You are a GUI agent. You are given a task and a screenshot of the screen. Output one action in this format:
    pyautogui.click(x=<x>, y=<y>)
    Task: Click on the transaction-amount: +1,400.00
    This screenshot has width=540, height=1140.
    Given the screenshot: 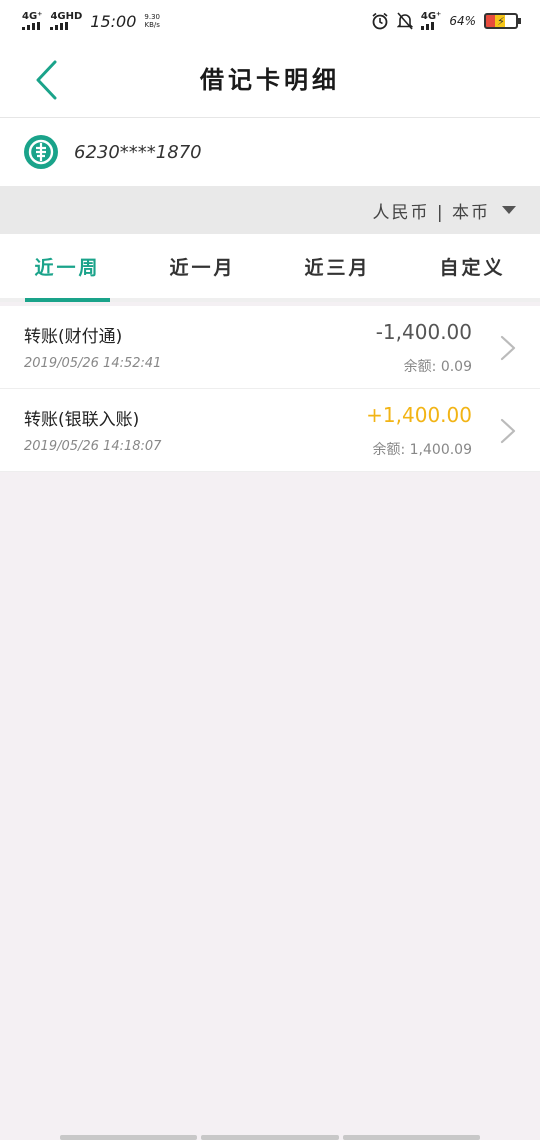 What is the action you would take?
    pyautogui.click(x=419, y=415)
    